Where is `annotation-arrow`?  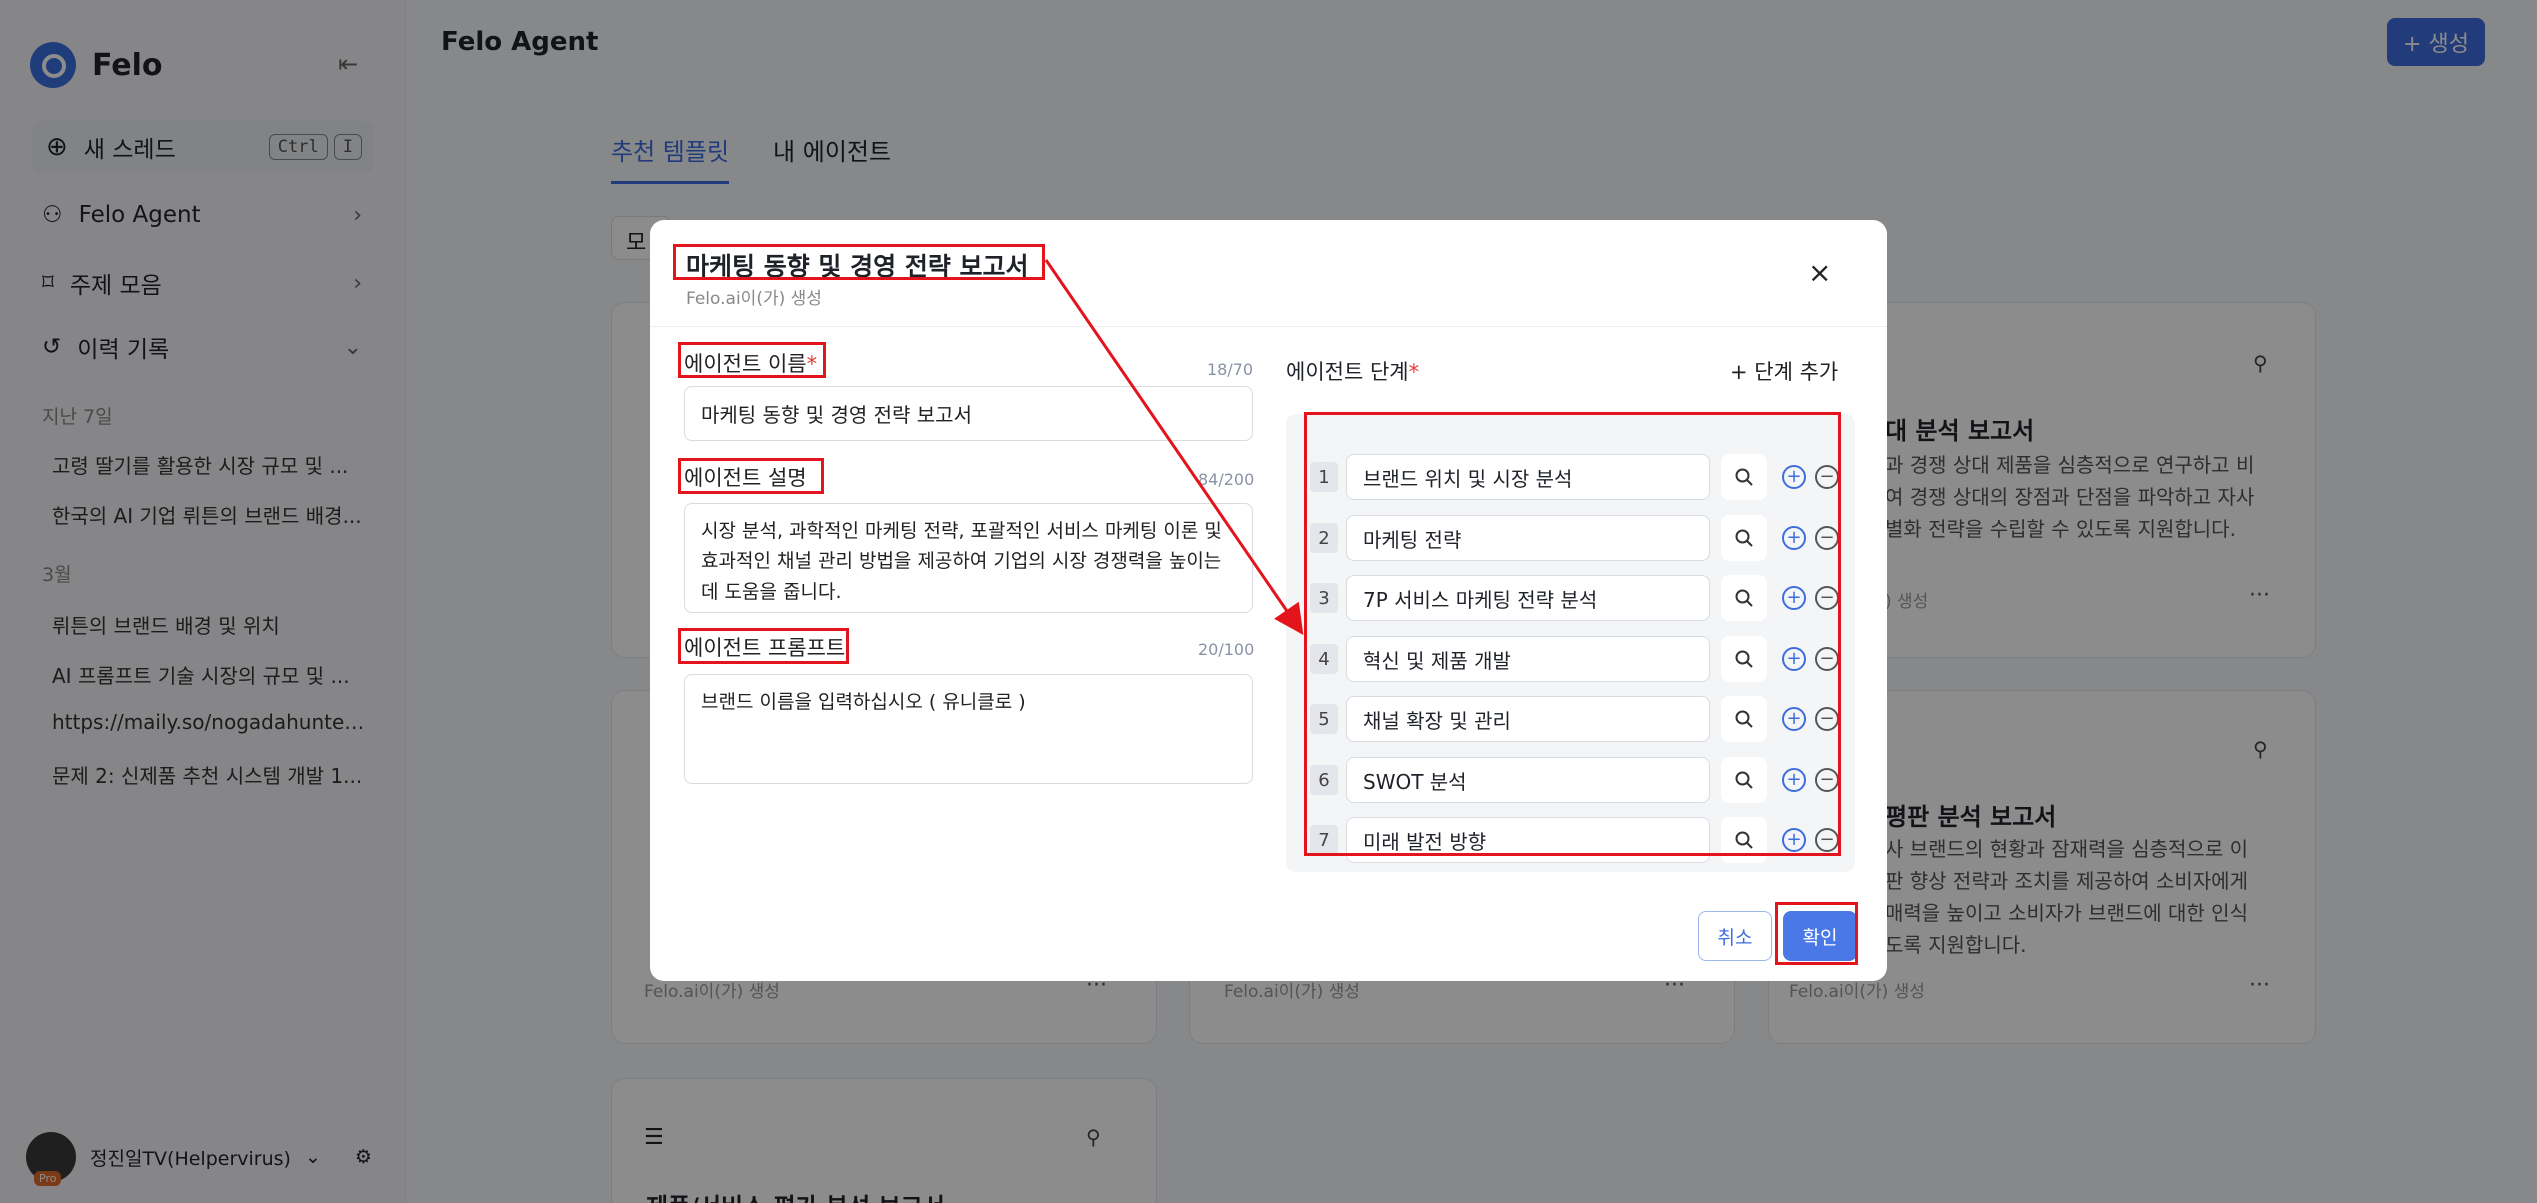 annotation-arrow is located at coordinates (1174, 447).